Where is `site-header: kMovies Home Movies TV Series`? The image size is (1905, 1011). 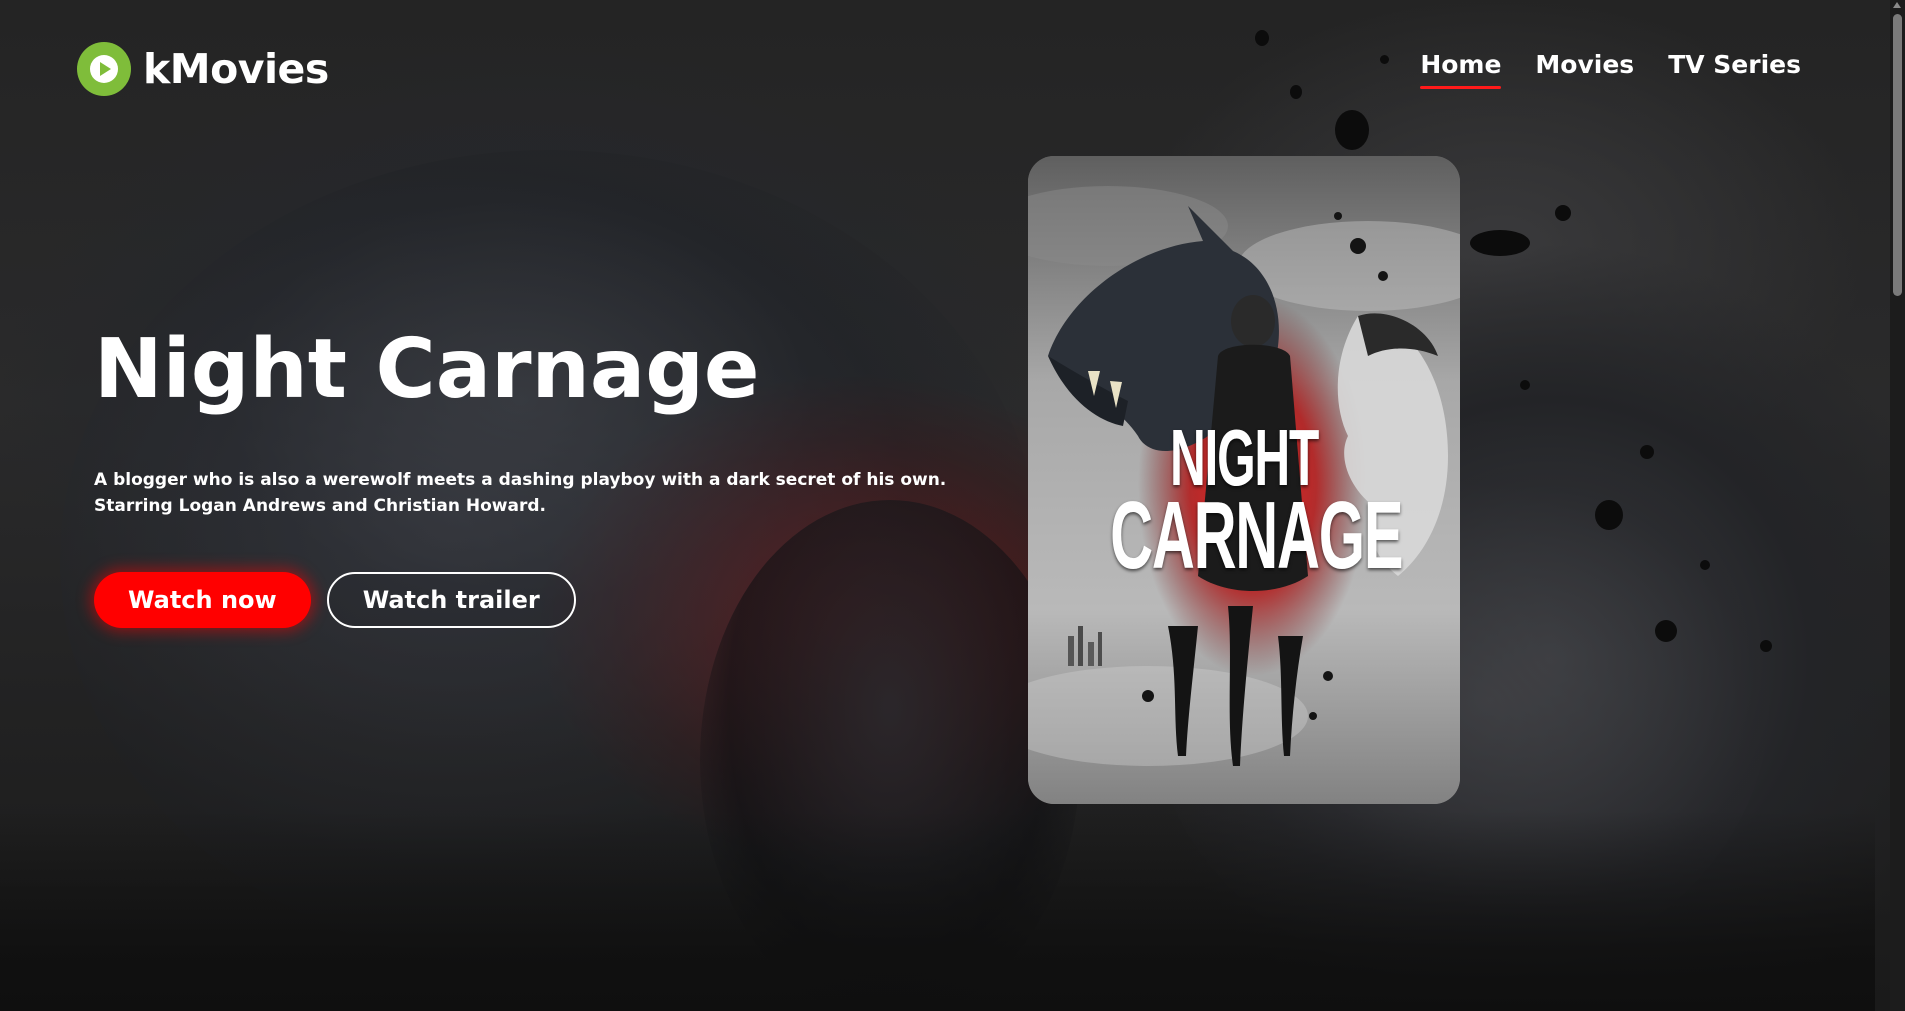
site-header: kMovies Home Movies TV Series is located at coordinates (945, 70).